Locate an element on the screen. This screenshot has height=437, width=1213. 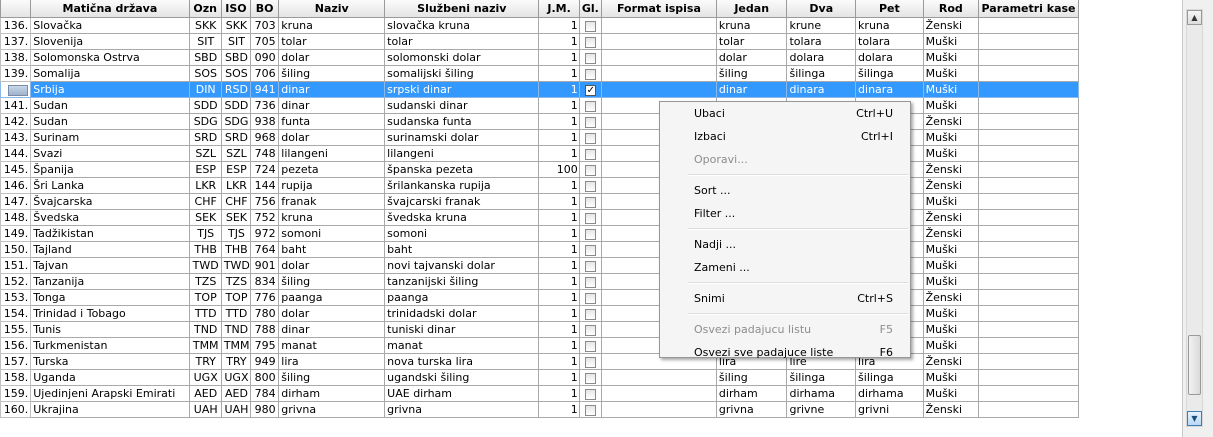
cell-sluzbeni-naziv: tolar is located at coordinates (462, 41).